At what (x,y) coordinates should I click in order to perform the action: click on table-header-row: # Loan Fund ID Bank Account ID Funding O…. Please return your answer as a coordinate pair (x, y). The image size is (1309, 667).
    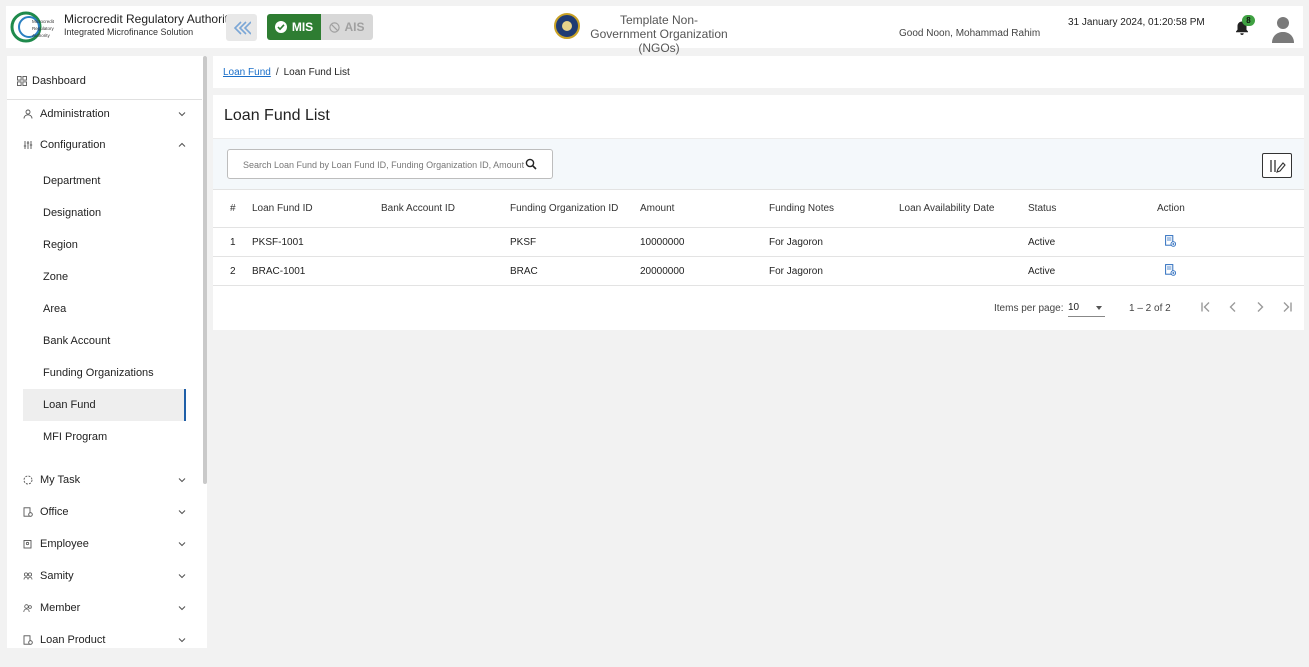
    Looking at the image, I should click on (758, 208).